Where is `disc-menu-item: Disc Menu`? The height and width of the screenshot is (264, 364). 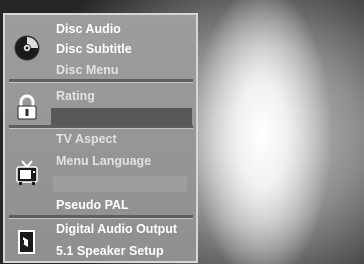 disc-menu-item: Disc Menu is located at coordinates (87, 70).